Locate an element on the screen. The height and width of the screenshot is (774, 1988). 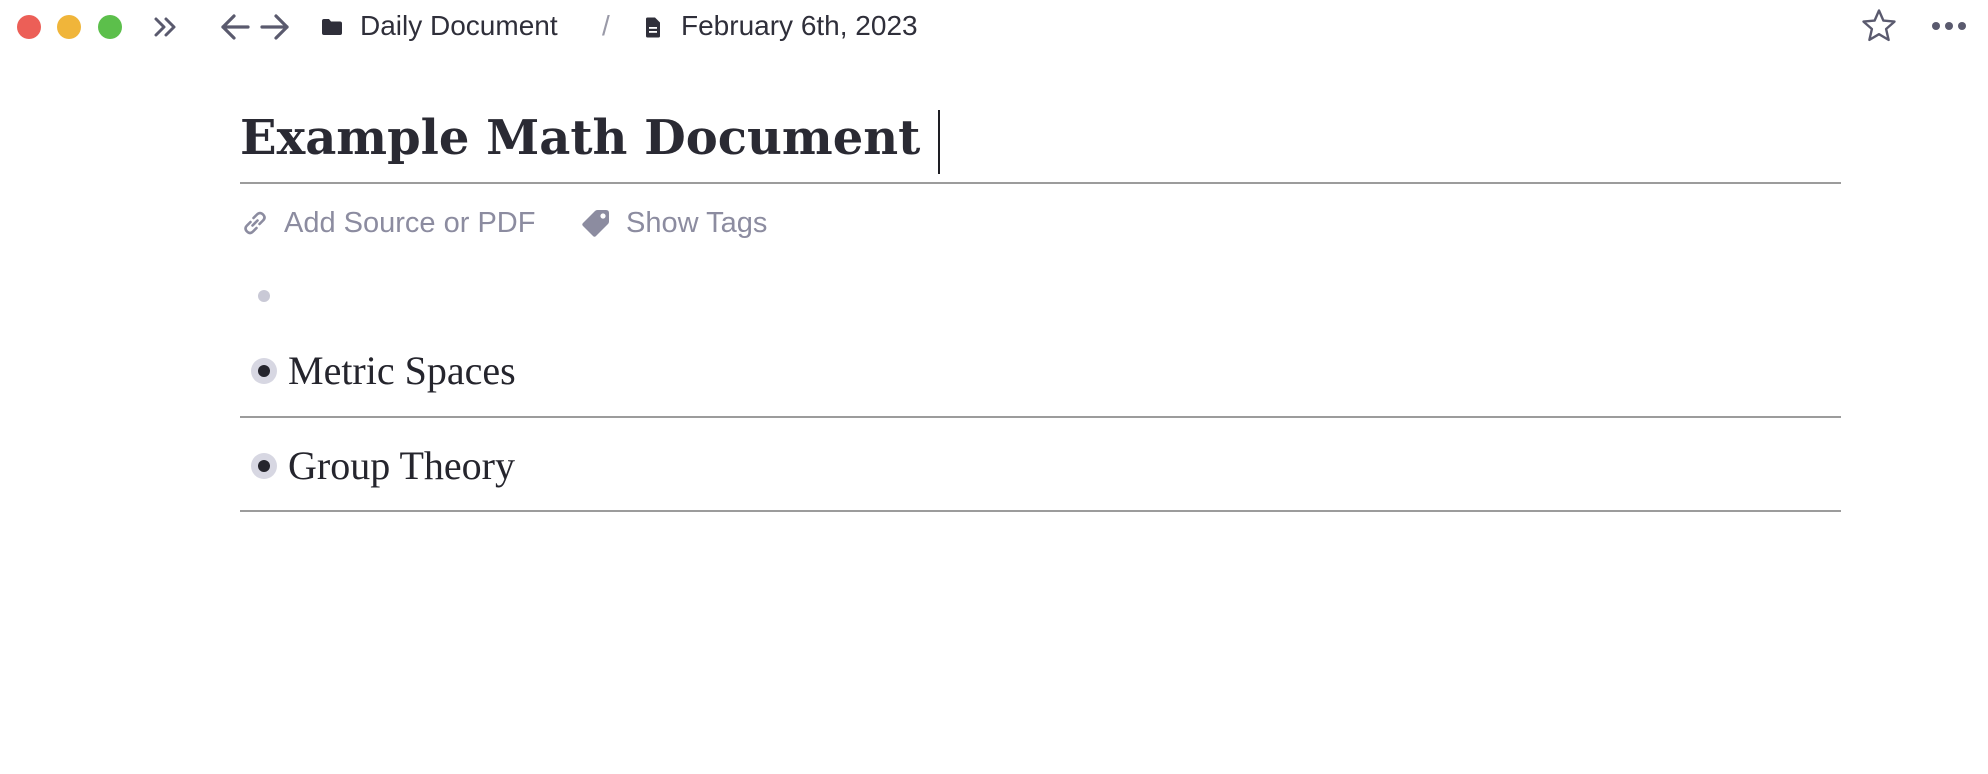
double-chevron-right-icon is located at coordinates (166, 27).